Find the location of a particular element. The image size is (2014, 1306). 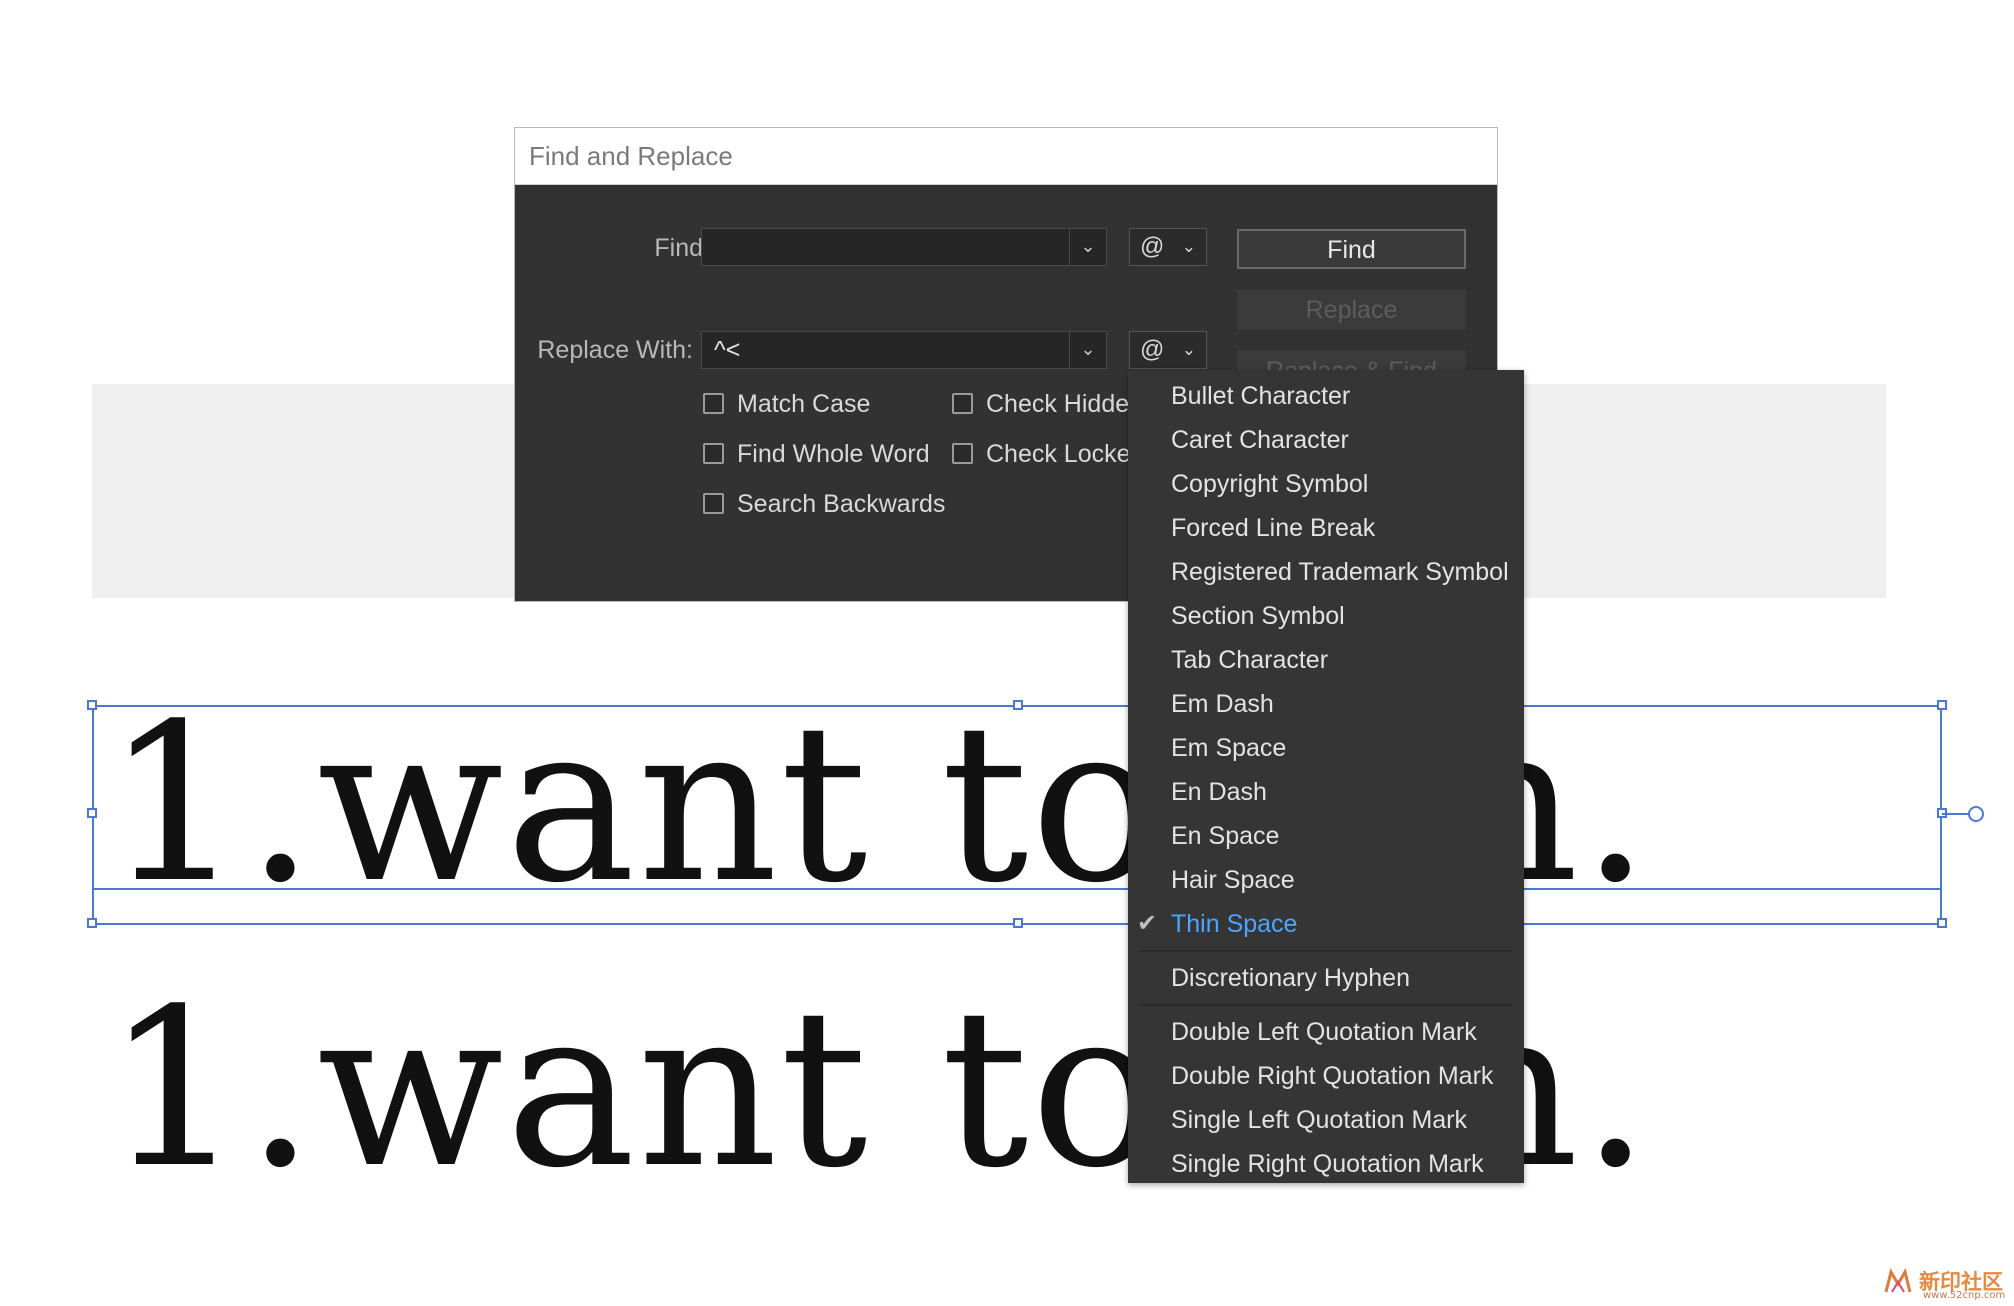

menu-item-single-right-quotation-mark: Single Right Quotation Mark is located at coordinates (1326, 1164).